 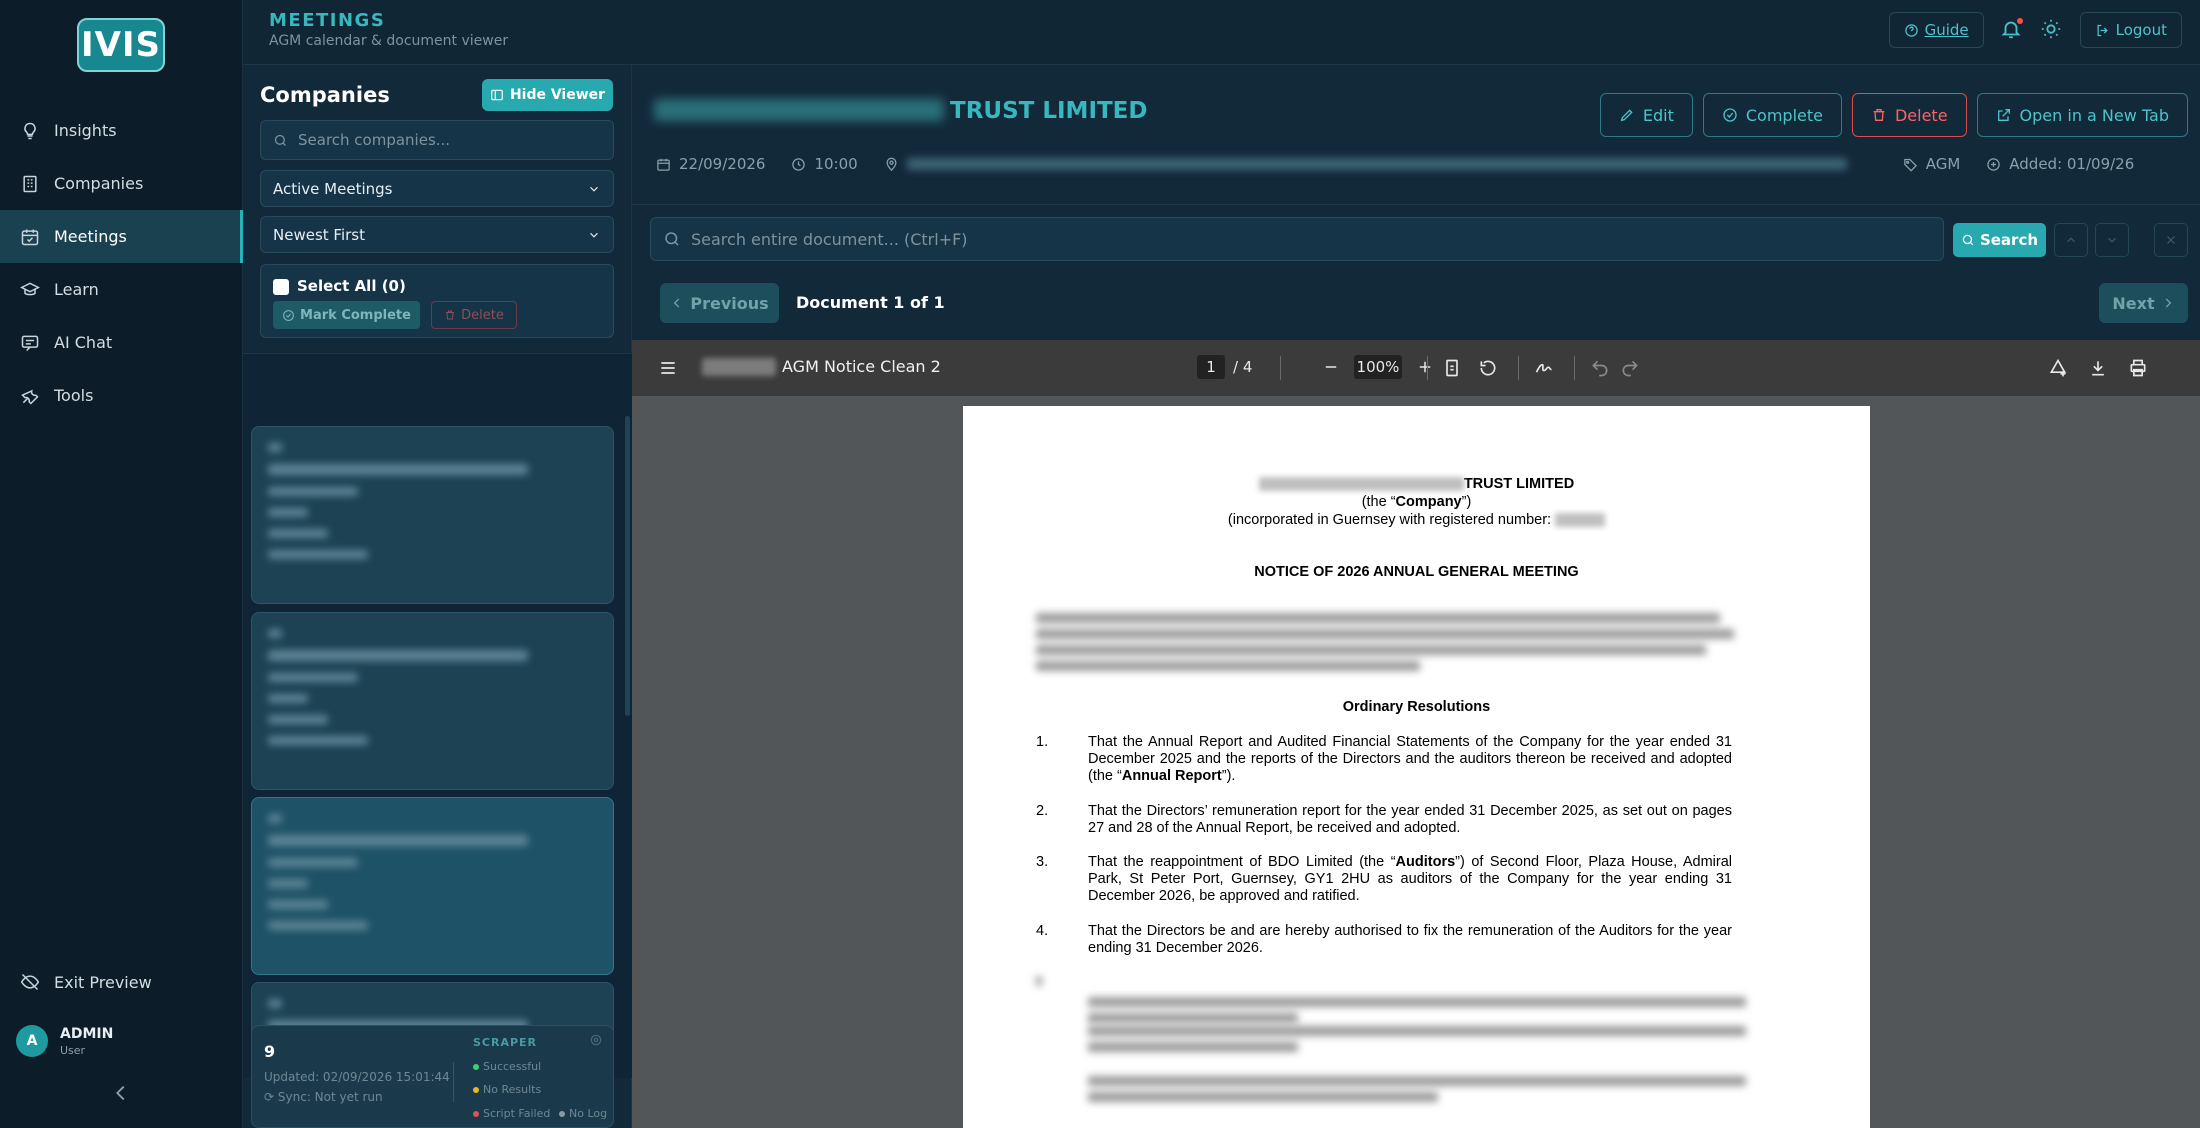 I want to click on scrollbar, so click(x=627, y=566).